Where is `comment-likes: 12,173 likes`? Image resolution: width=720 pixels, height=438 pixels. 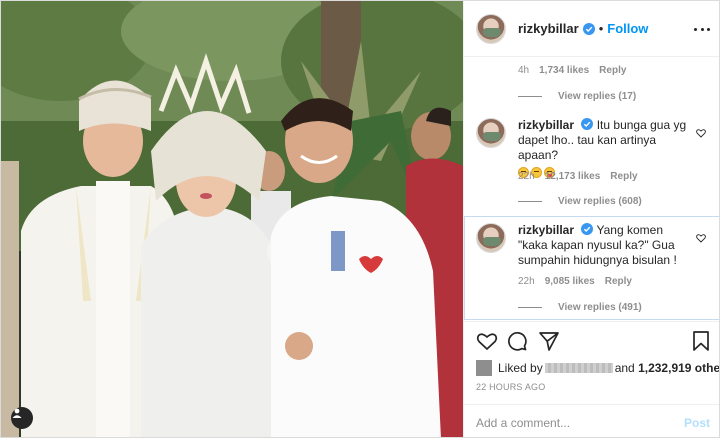
comment-likes: 12,173 likes is located at coordinates (573, 176).